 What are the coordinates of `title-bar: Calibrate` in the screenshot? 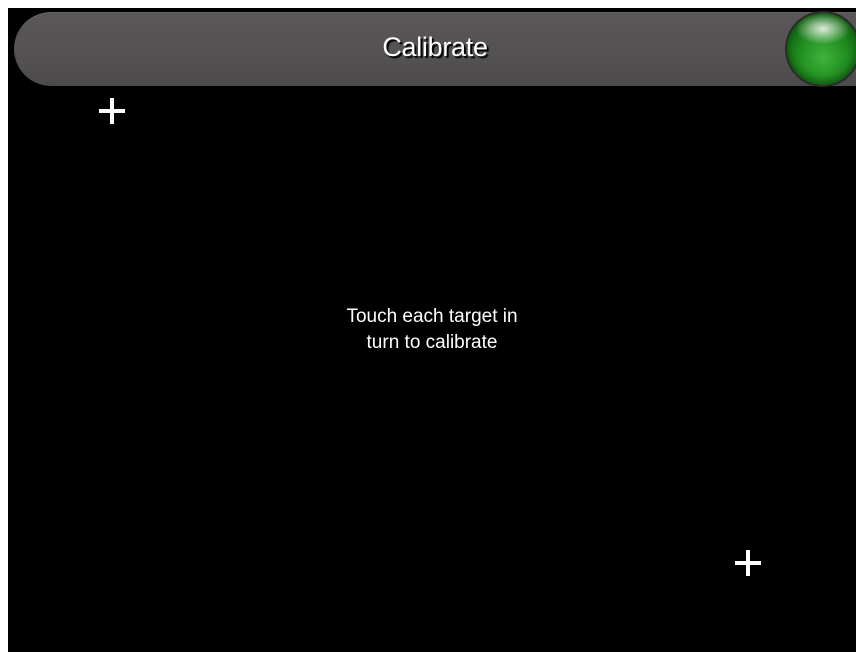 It's located at (435, 49).